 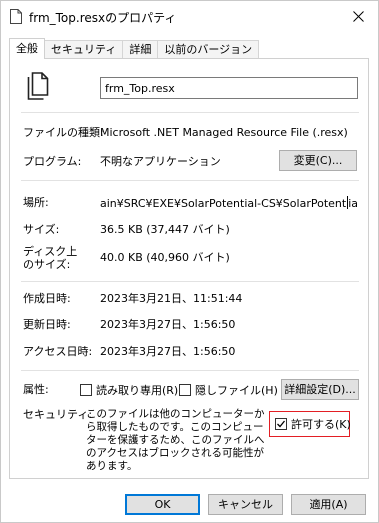 What do you see at coordinates (236, 390) in the screenshot?
I see `hidden-label: 隠しファイル(H)` at bounding box center [236, 390].